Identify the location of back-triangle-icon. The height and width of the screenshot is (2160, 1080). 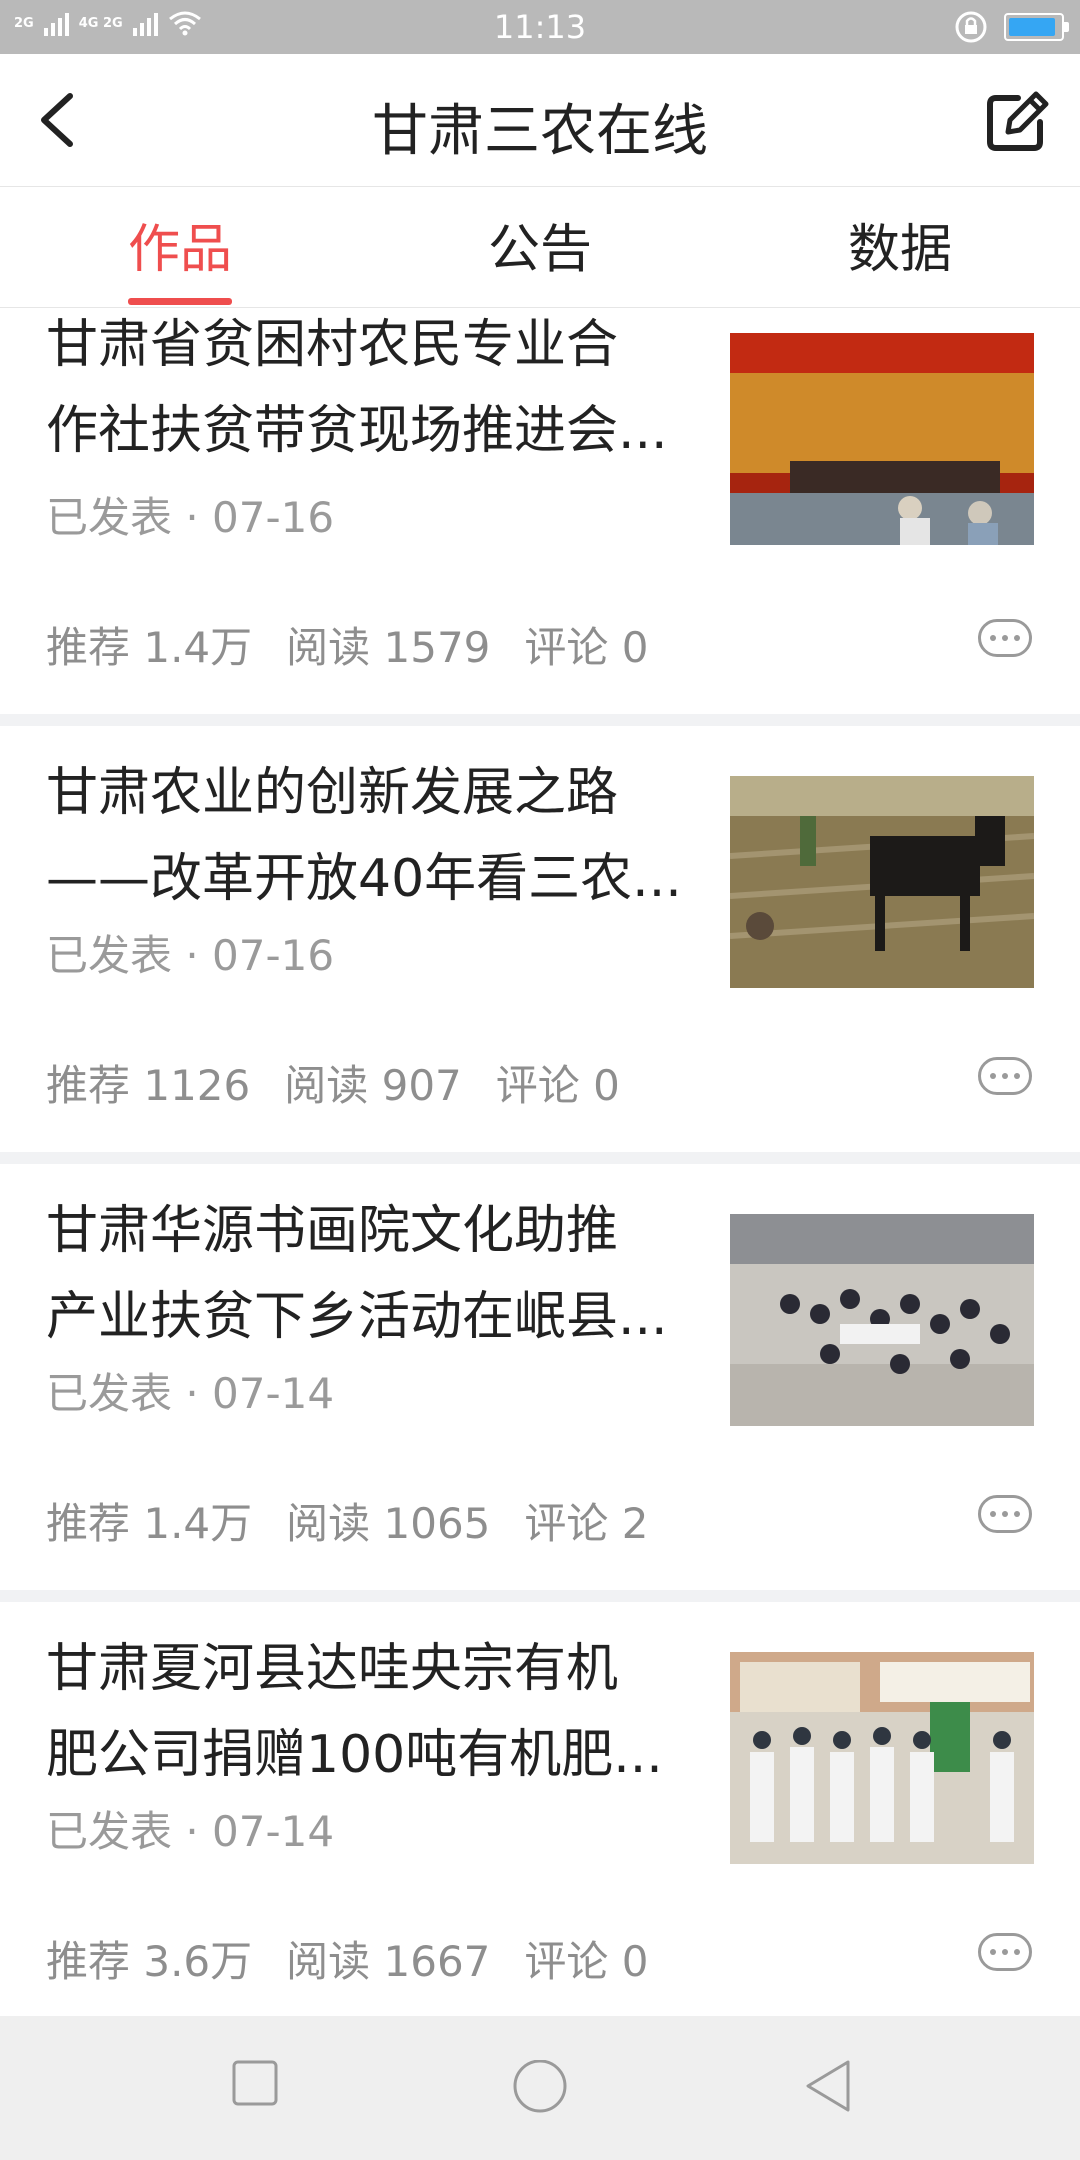
(829, 2086).